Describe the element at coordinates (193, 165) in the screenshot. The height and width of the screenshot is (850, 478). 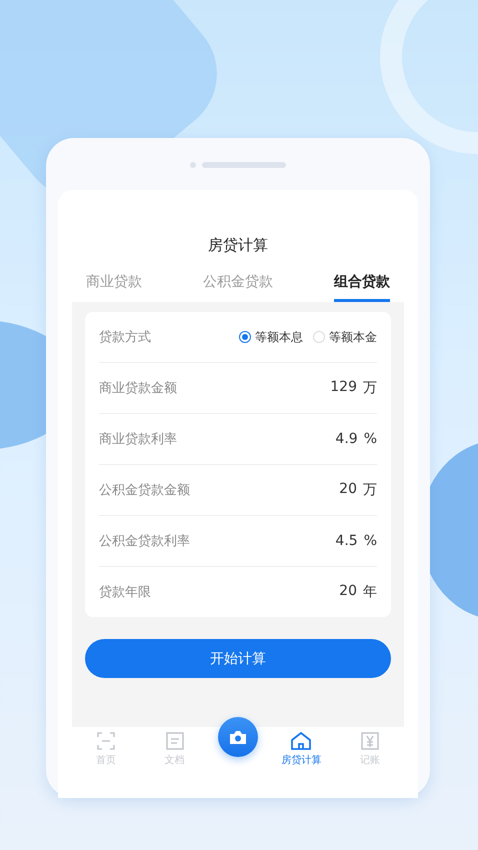
I see `camera-dot` at that location.